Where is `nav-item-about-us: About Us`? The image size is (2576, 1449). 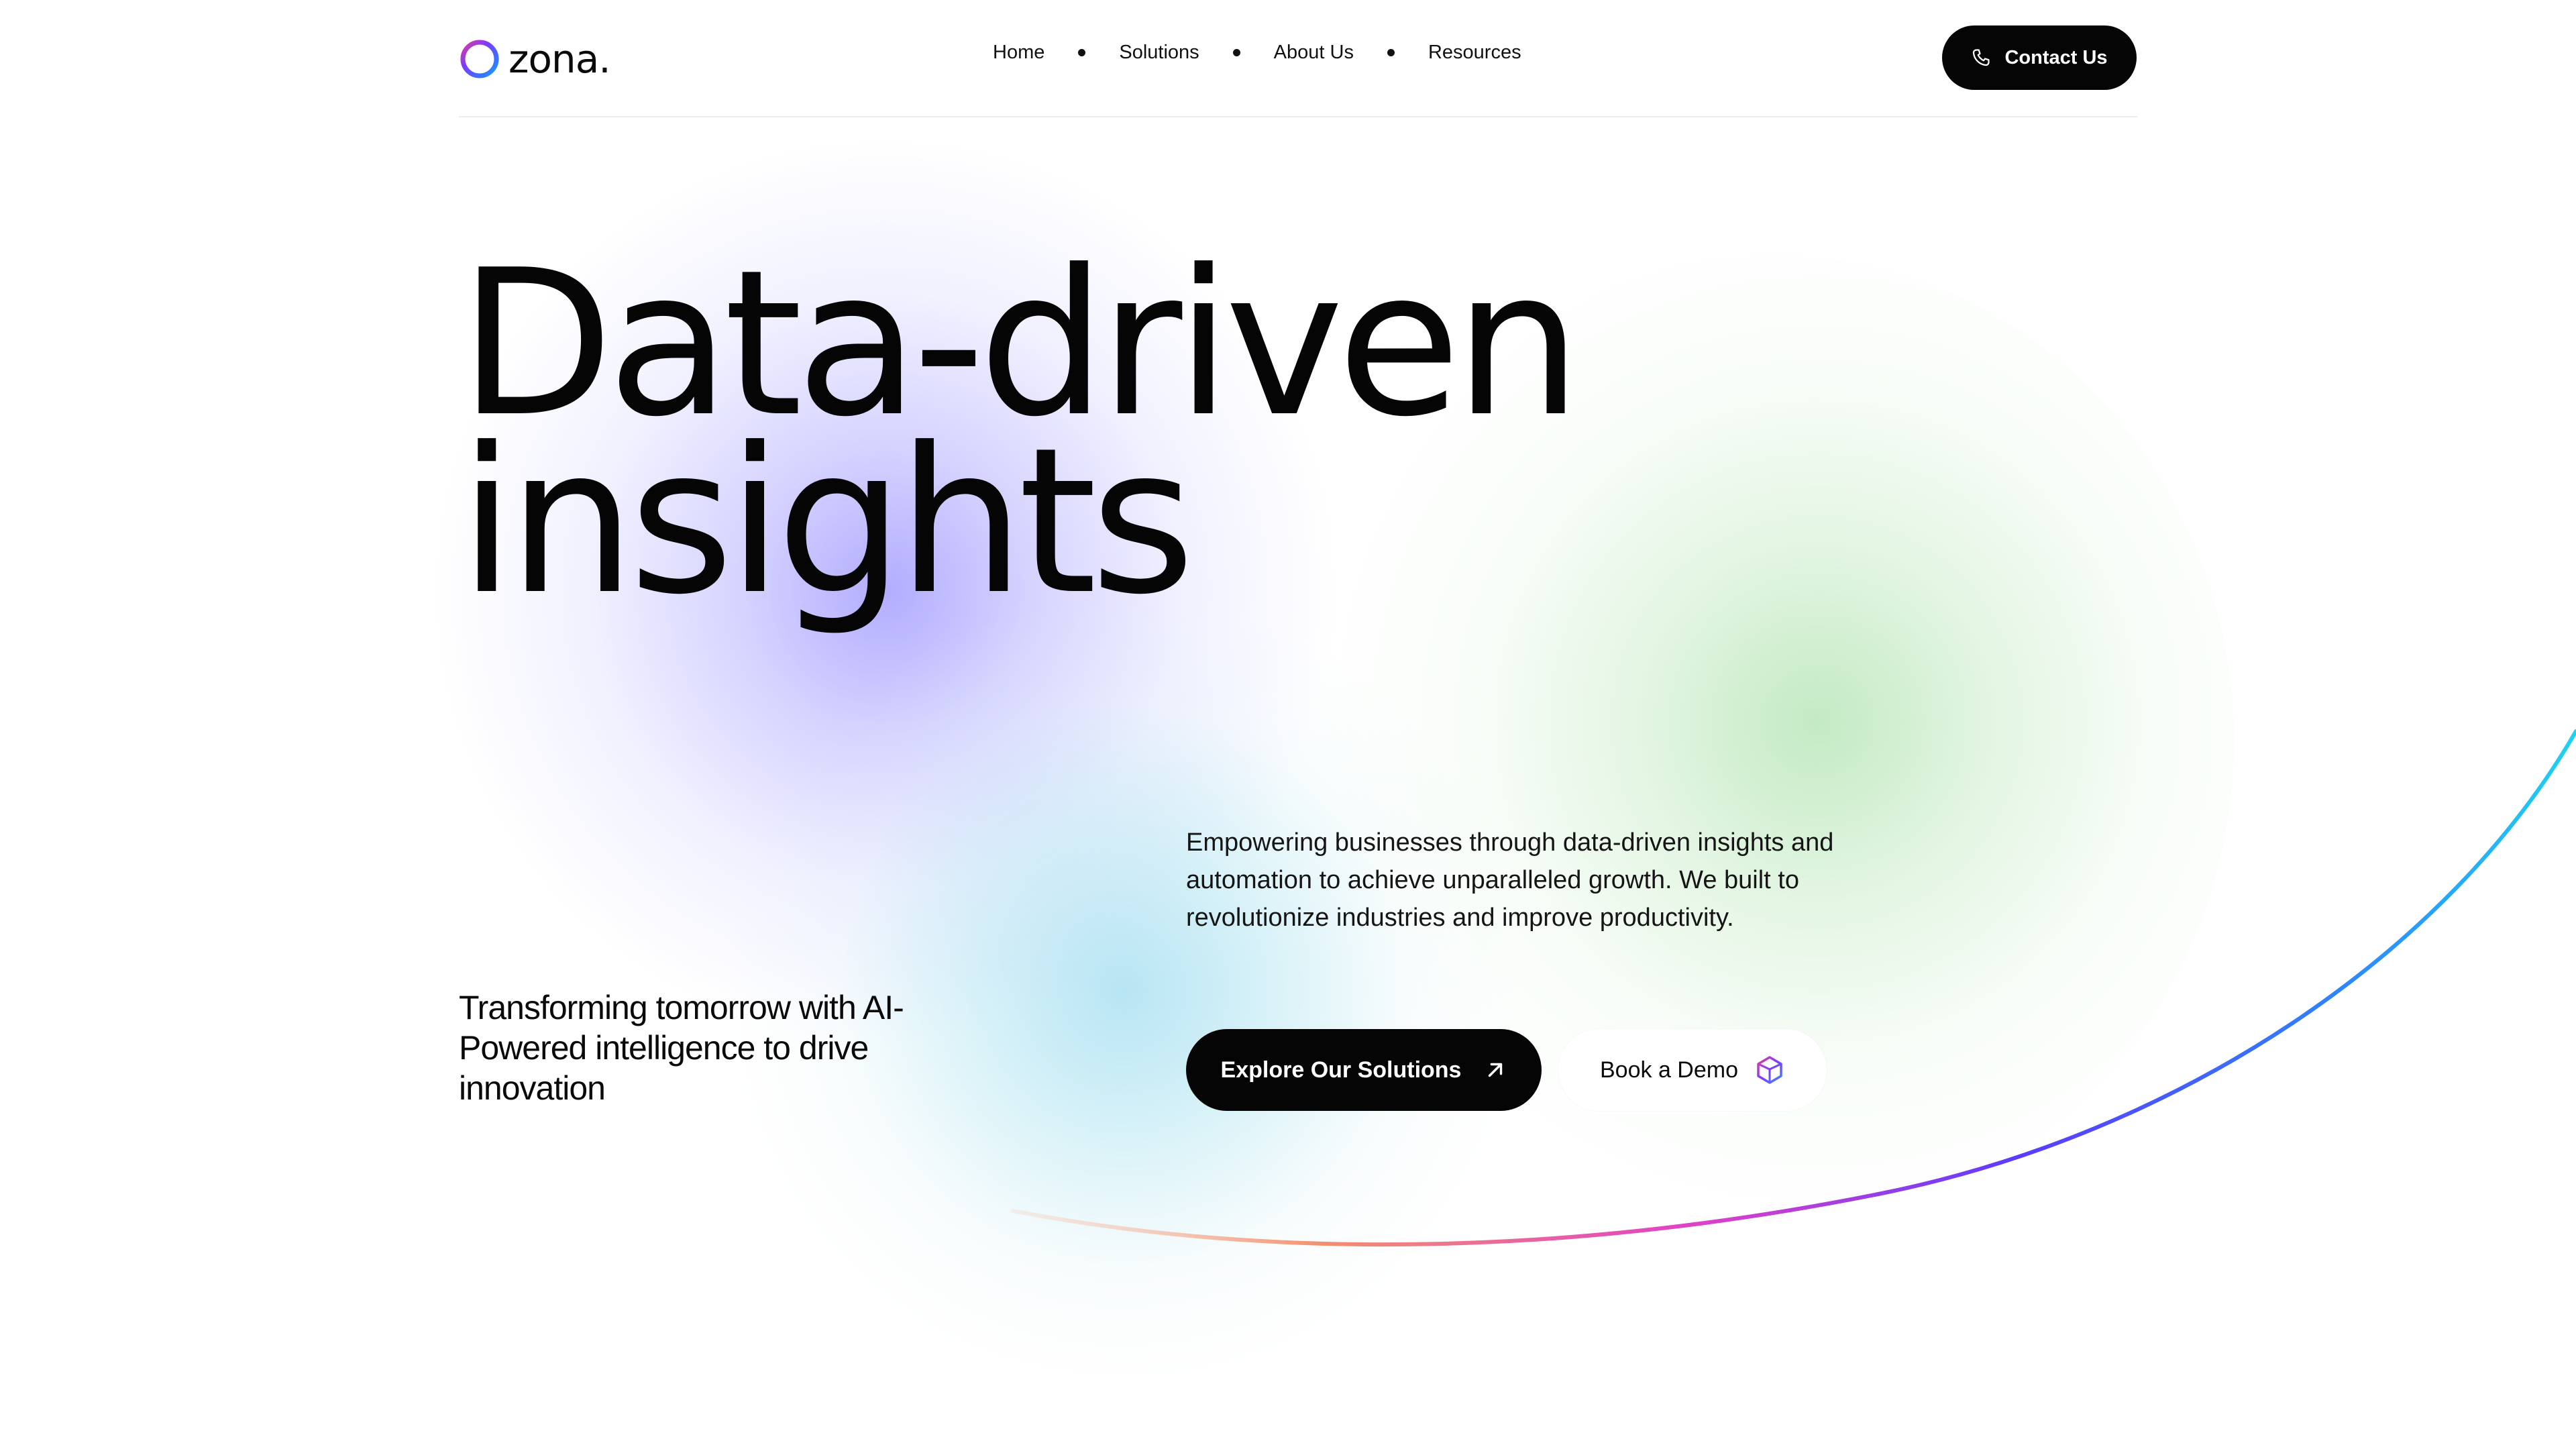
nav-item-about-us: About Us is located at coordinates (1314, 53).